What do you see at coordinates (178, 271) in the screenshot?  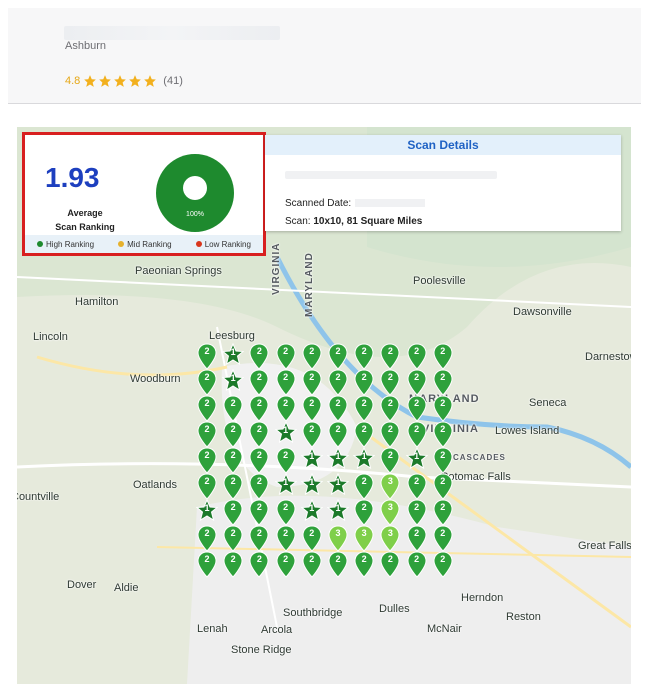 I see `map-label-paeonian: Paeonian Springs` at bounding box center [178, 271].